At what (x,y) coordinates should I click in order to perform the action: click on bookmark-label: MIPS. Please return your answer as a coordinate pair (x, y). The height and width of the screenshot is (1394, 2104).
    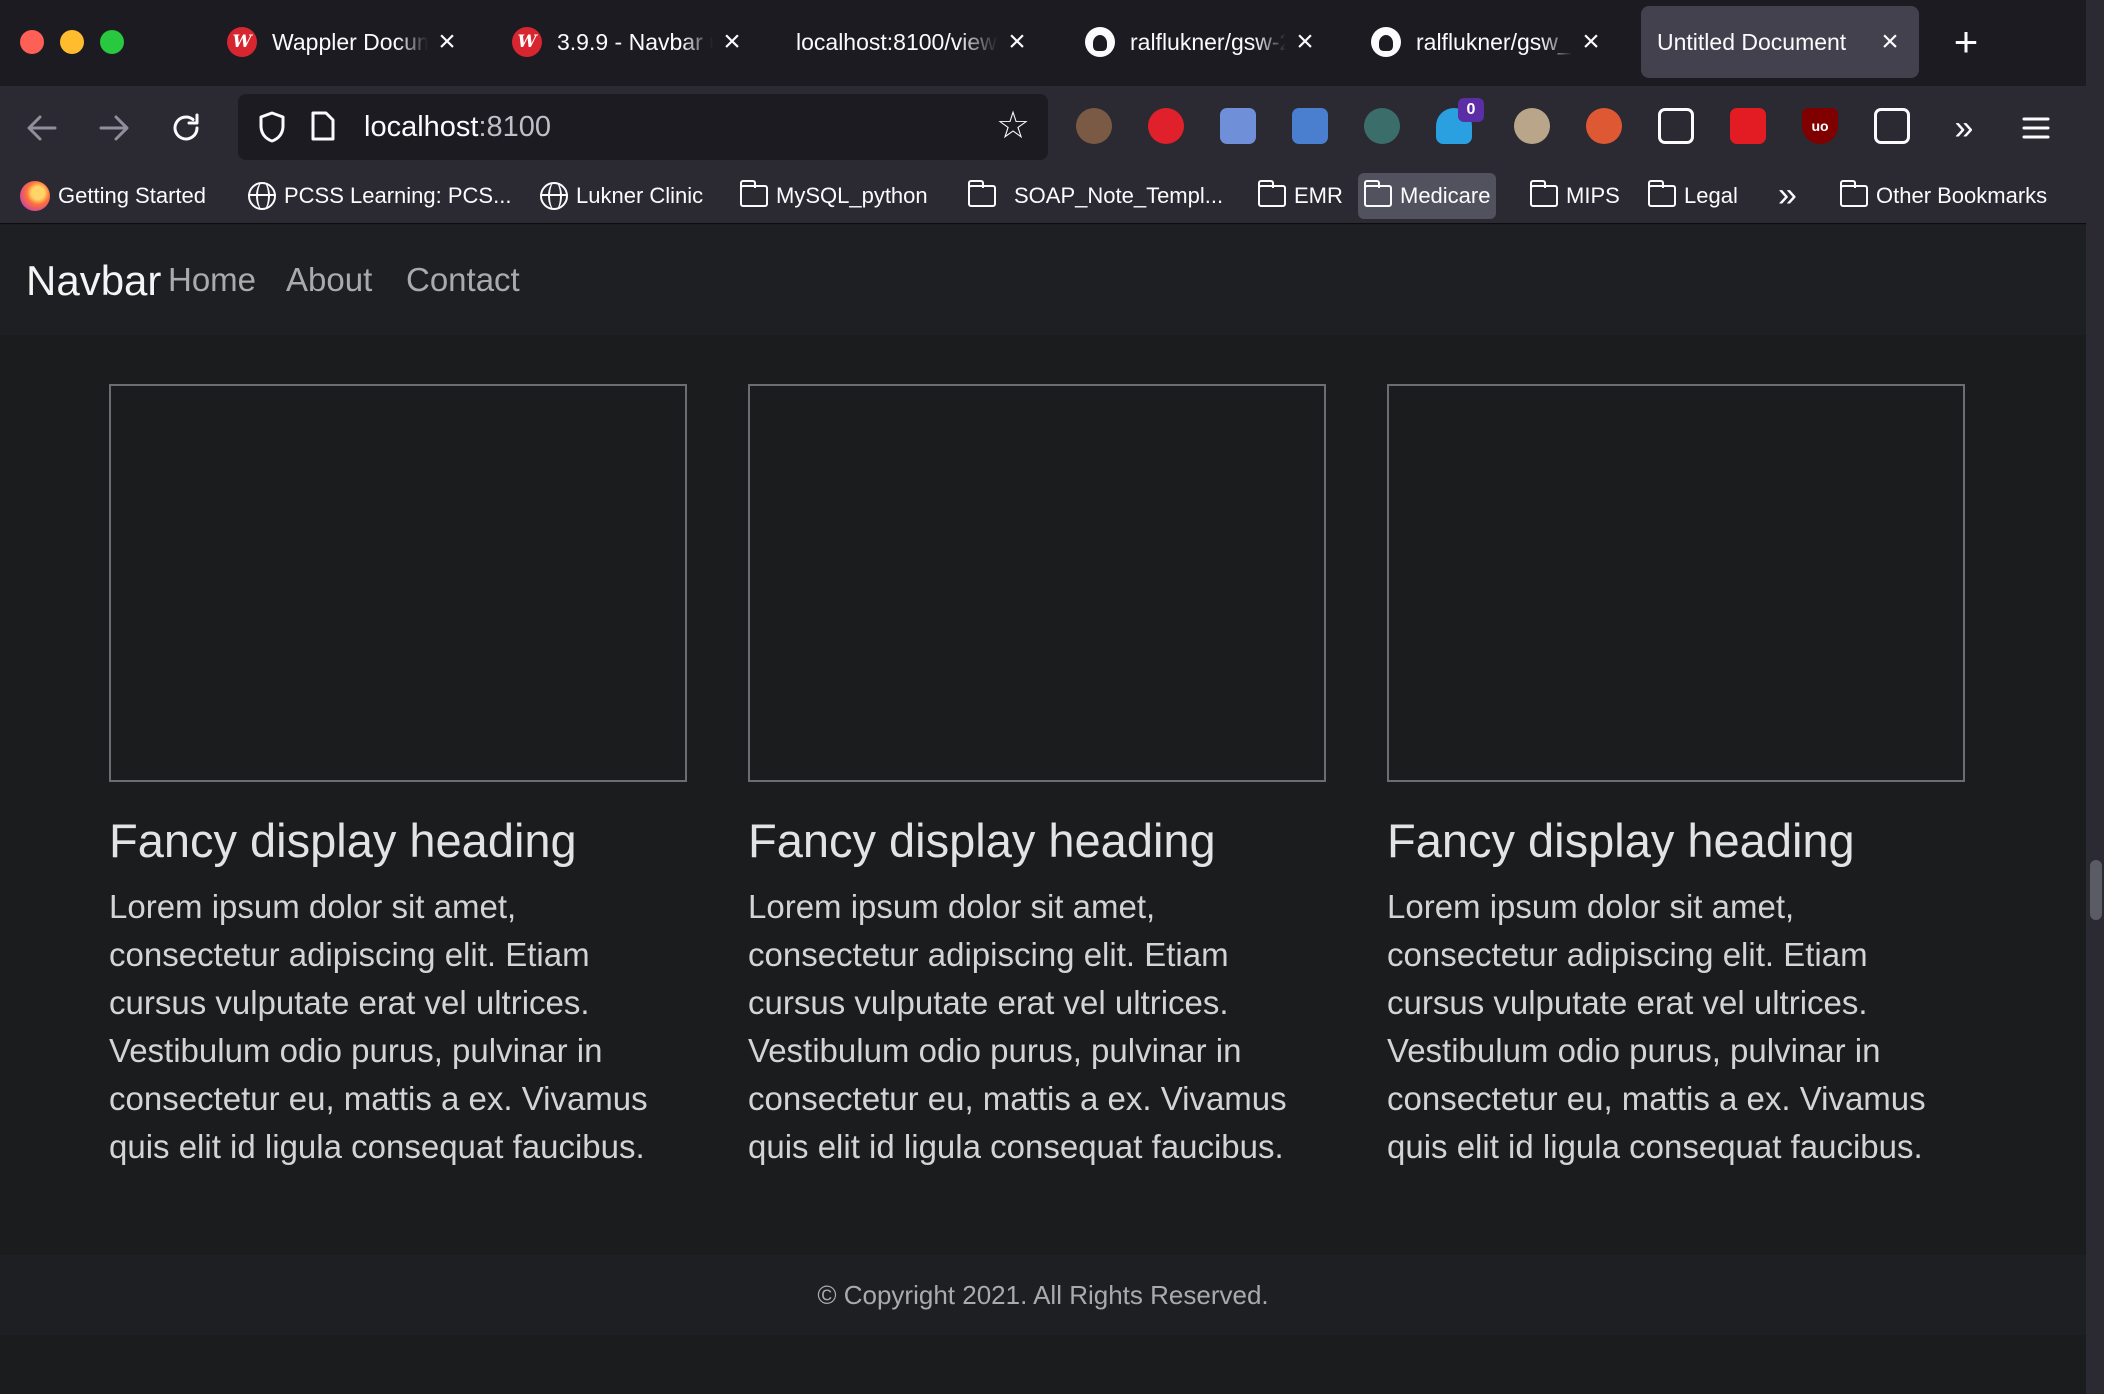
    Looking at the image, I should click on (1593, 195).